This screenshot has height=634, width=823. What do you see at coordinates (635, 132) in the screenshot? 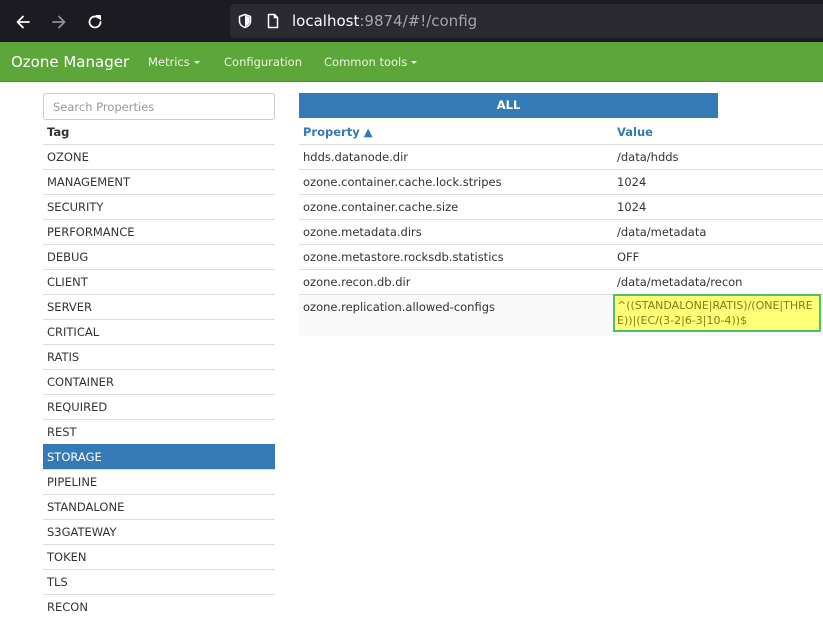
I see `value-column-header: Value` at bounding box center [635, 132].